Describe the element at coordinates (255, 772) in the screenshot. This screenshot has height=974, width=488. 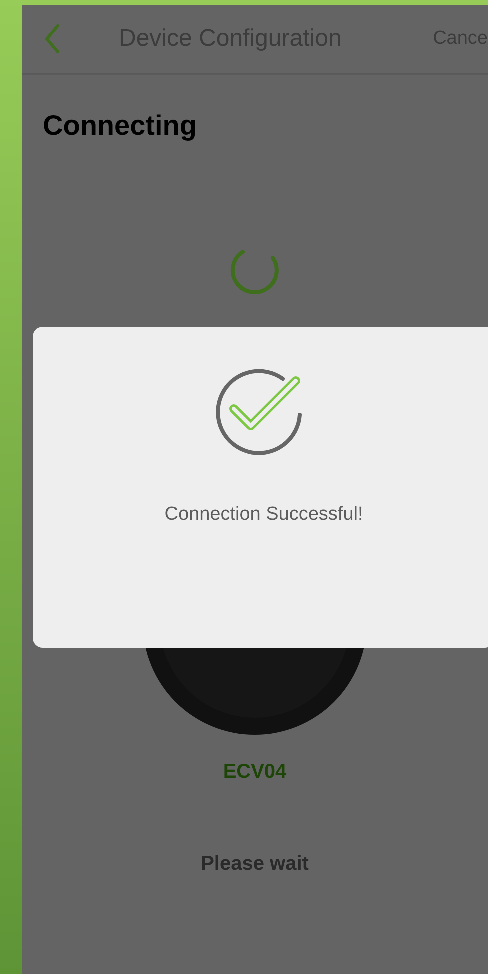
I see `device-name: ECV04` at that location.